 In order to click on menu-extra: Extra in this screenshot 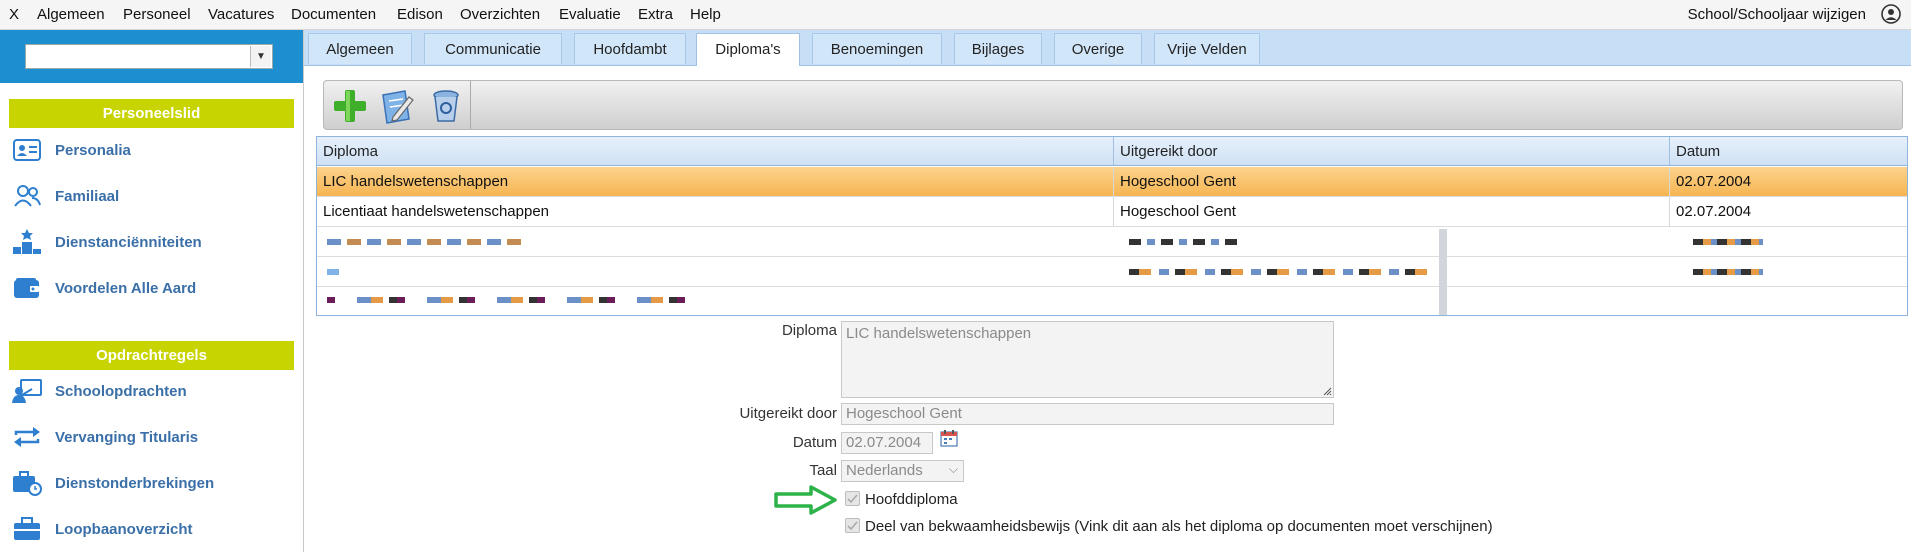, I will do `click(655, 14)`.